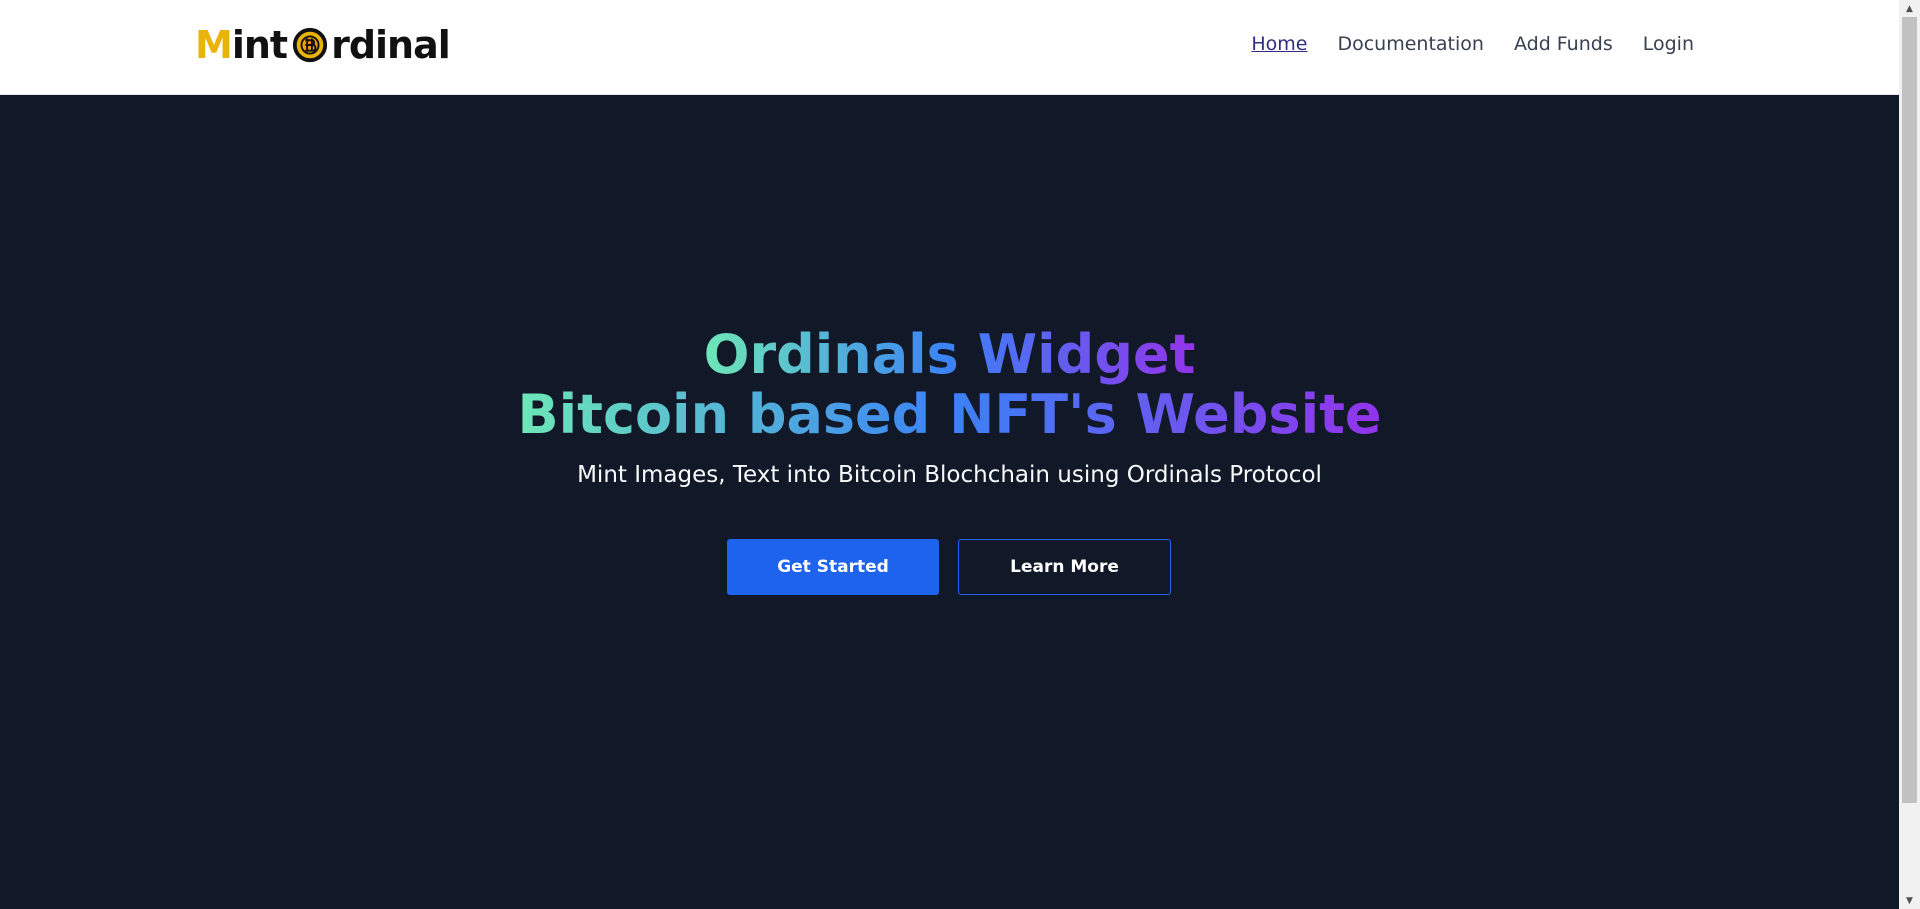  Describe the element at coordinates (310, 45) in the screenshot. I see `bitcoin-coin-icon` at that location.